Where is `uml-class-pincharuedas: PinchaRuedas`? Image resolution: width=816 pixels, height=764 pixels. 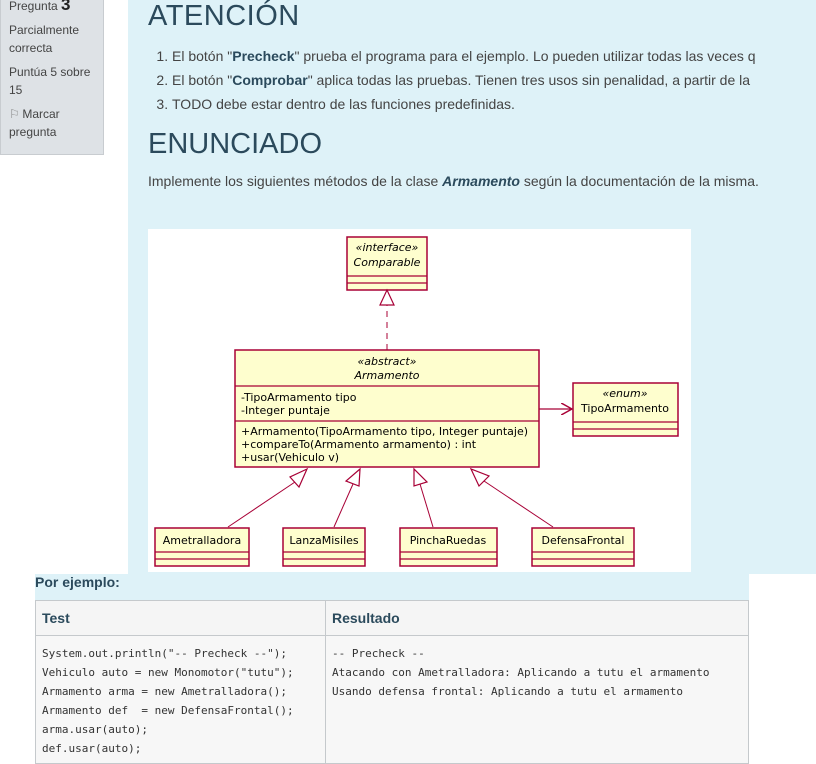 uml-class-pincharuedas: PinchaRuedas is located at coordinates (448, 547).